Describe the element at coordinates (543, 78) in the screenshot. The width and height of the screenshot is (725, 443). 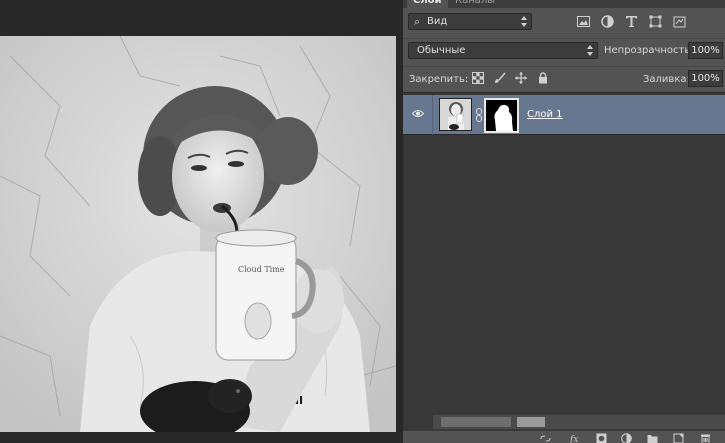
I see `lock-all-icon` at that location.